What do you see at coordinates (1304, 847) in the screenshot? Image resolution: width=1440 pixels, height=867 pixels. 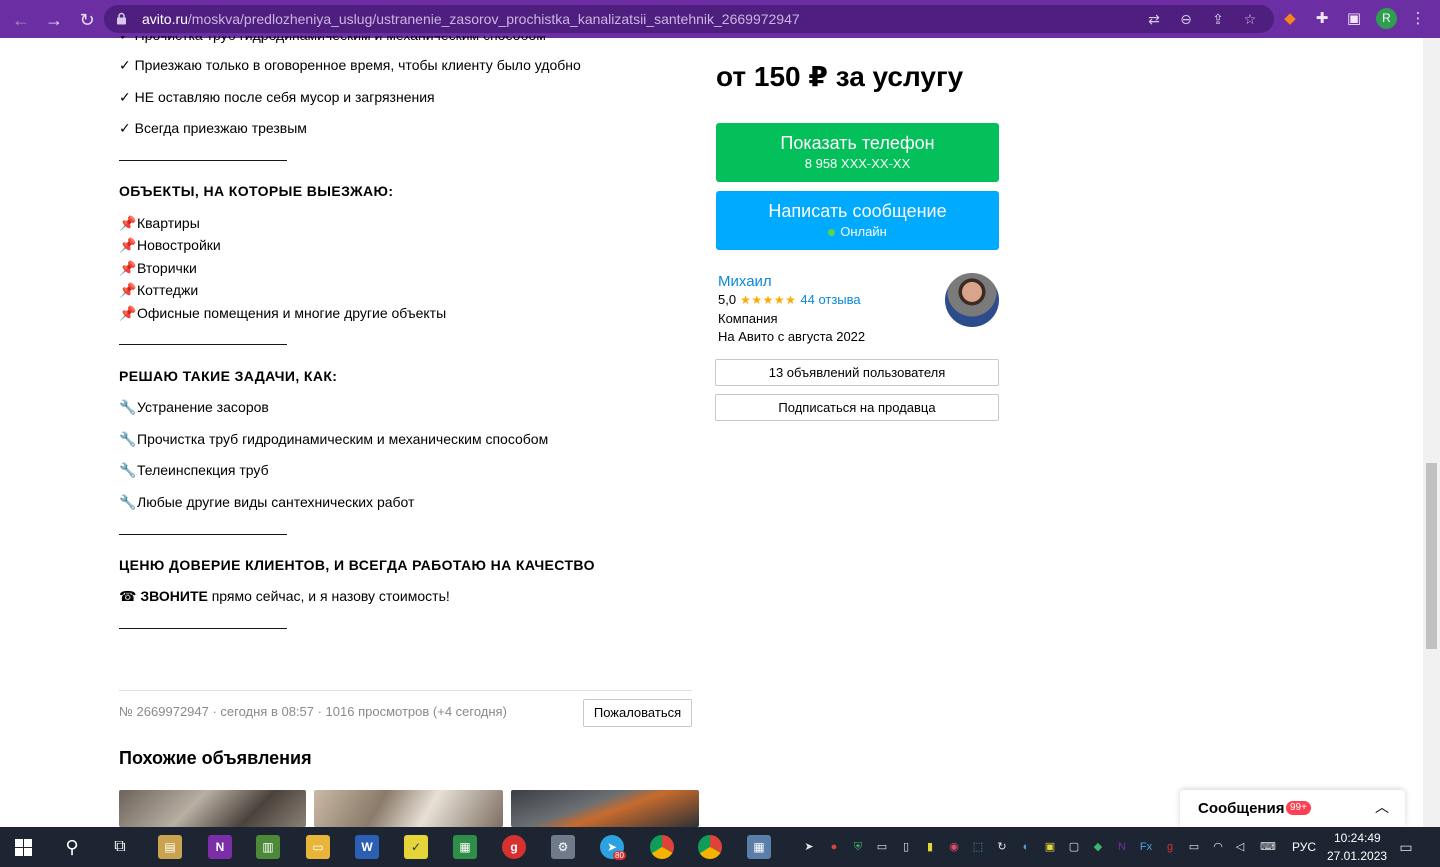 I see `language-indicator: РУС` at bounding box center [1304, 847].